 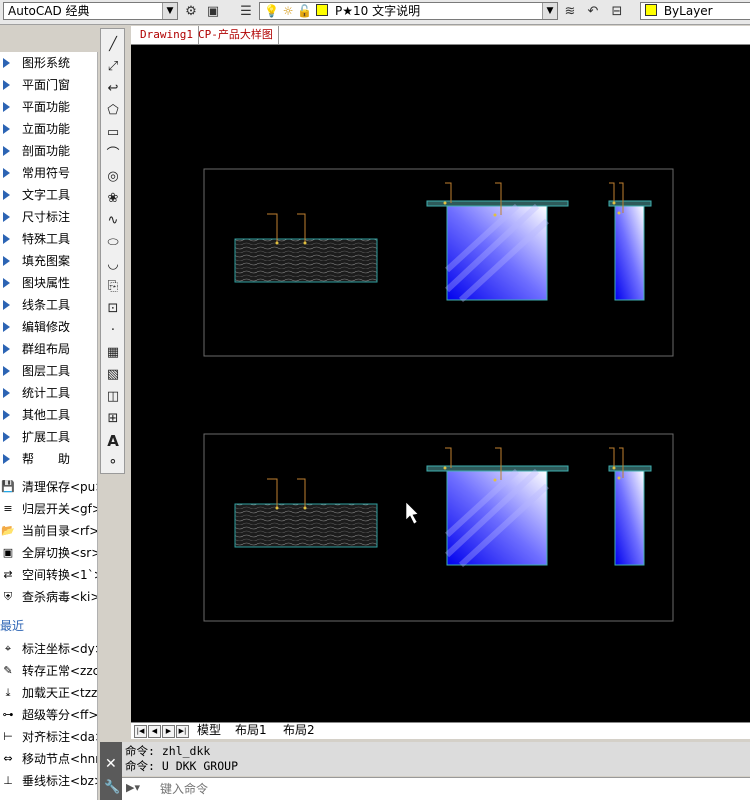 What do you see at coordinates (113, 155) in the screenshot?
I see `arc-icon: ⌒` at bounding box center [113, 155].